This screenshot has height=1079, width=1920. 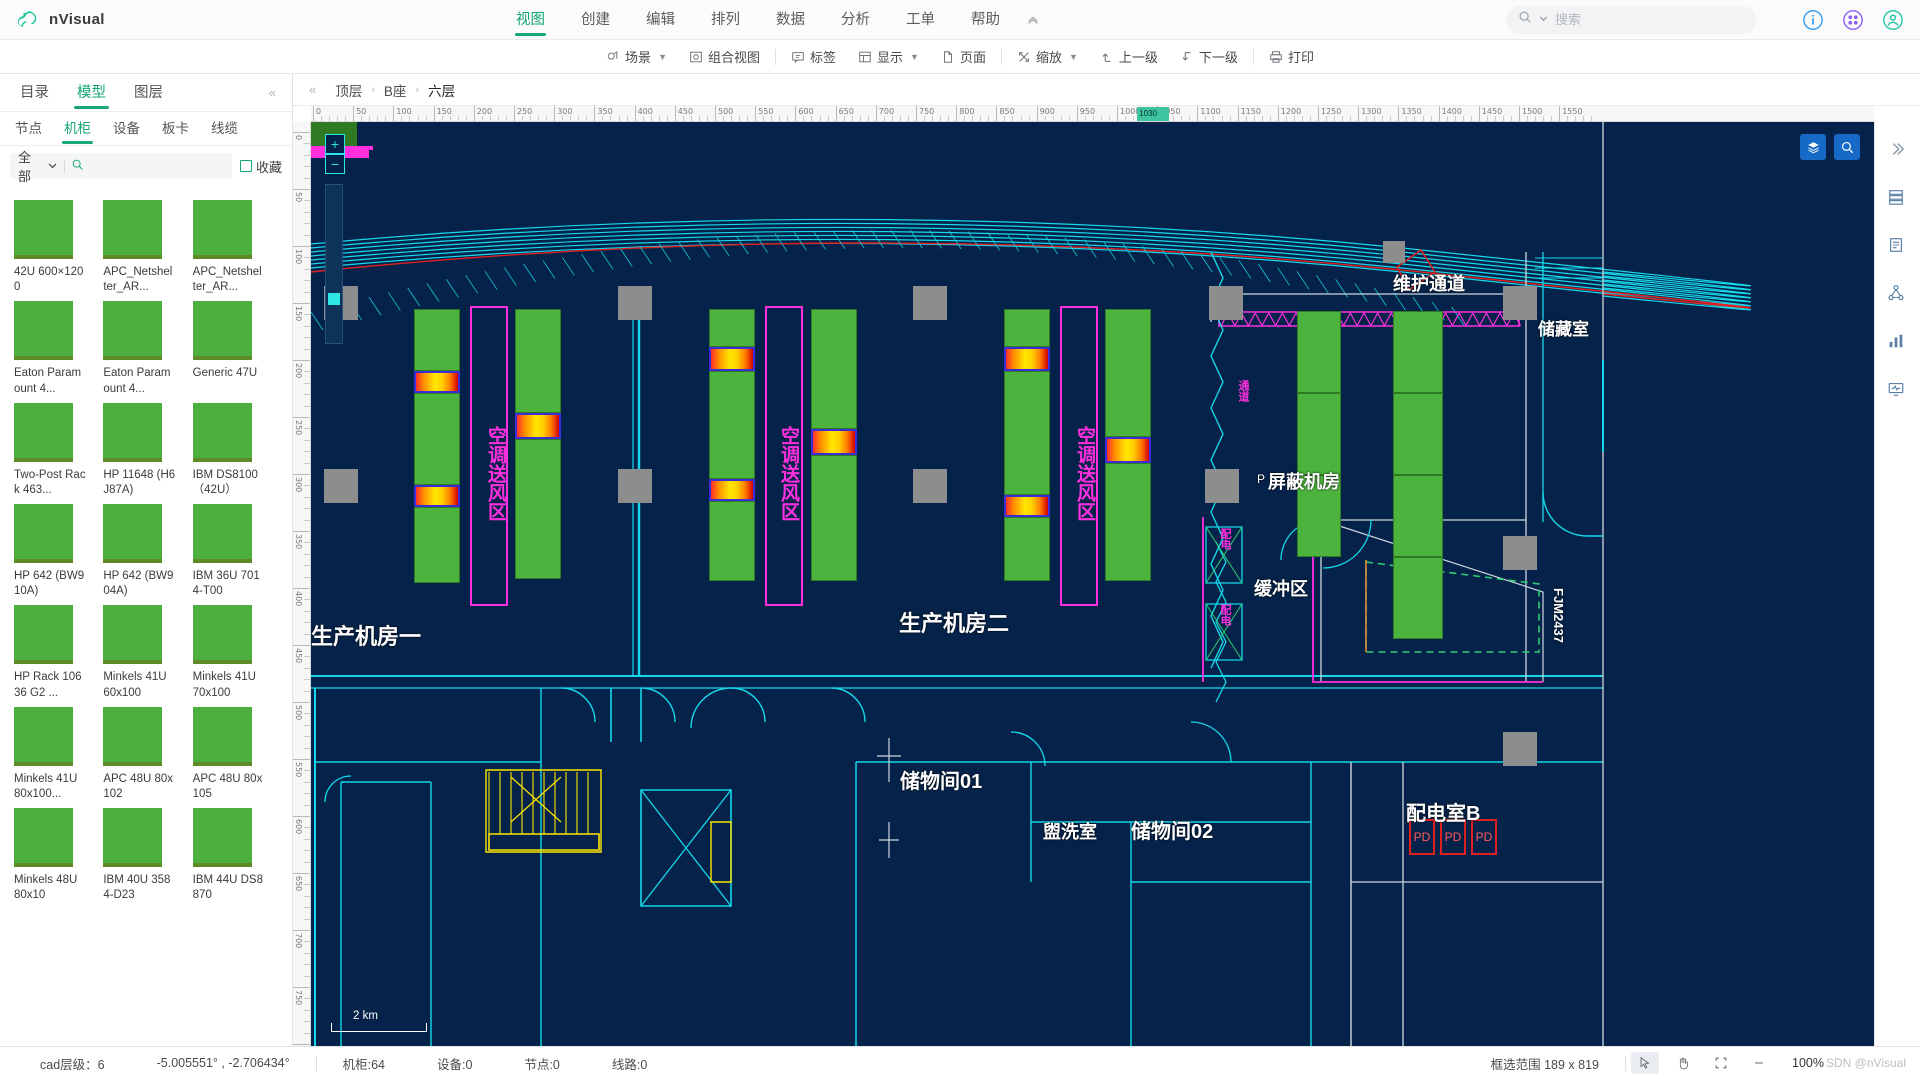 What do you see at coordinates (660, 20) in the screenshot?
I see `menu-item-edit: 编辑` at bounding box center [660, 20].